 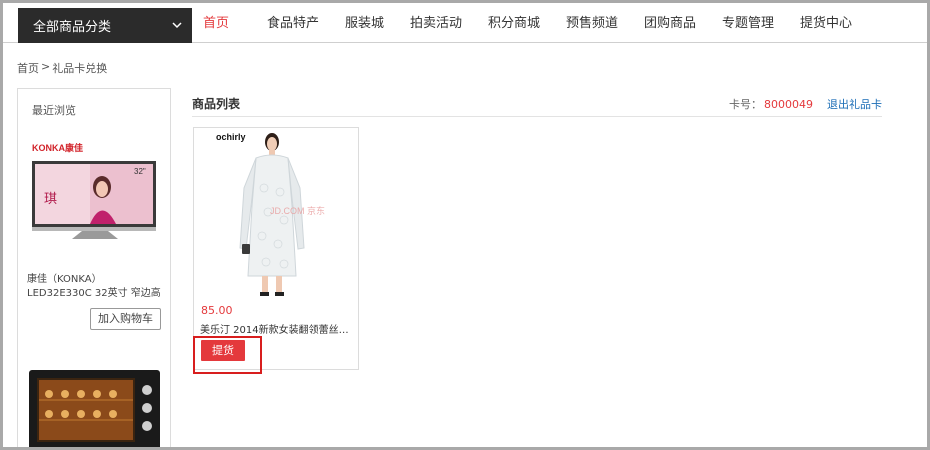 What do you see at coordinates (235, 23) in the screenshot?
I see `nav-item-home: 首页` at bounding box center [235, 23].